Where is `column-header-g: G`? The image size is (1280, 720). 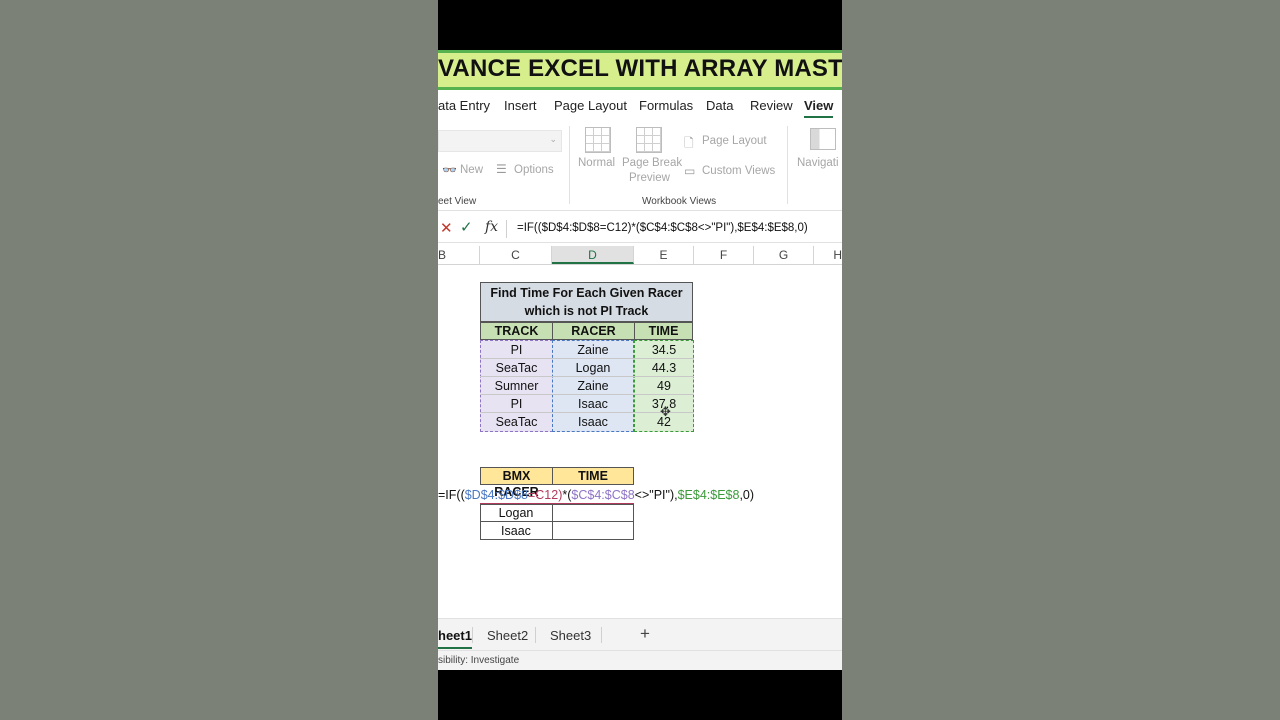
column-header-g: G is located at coordinates (784, 255).